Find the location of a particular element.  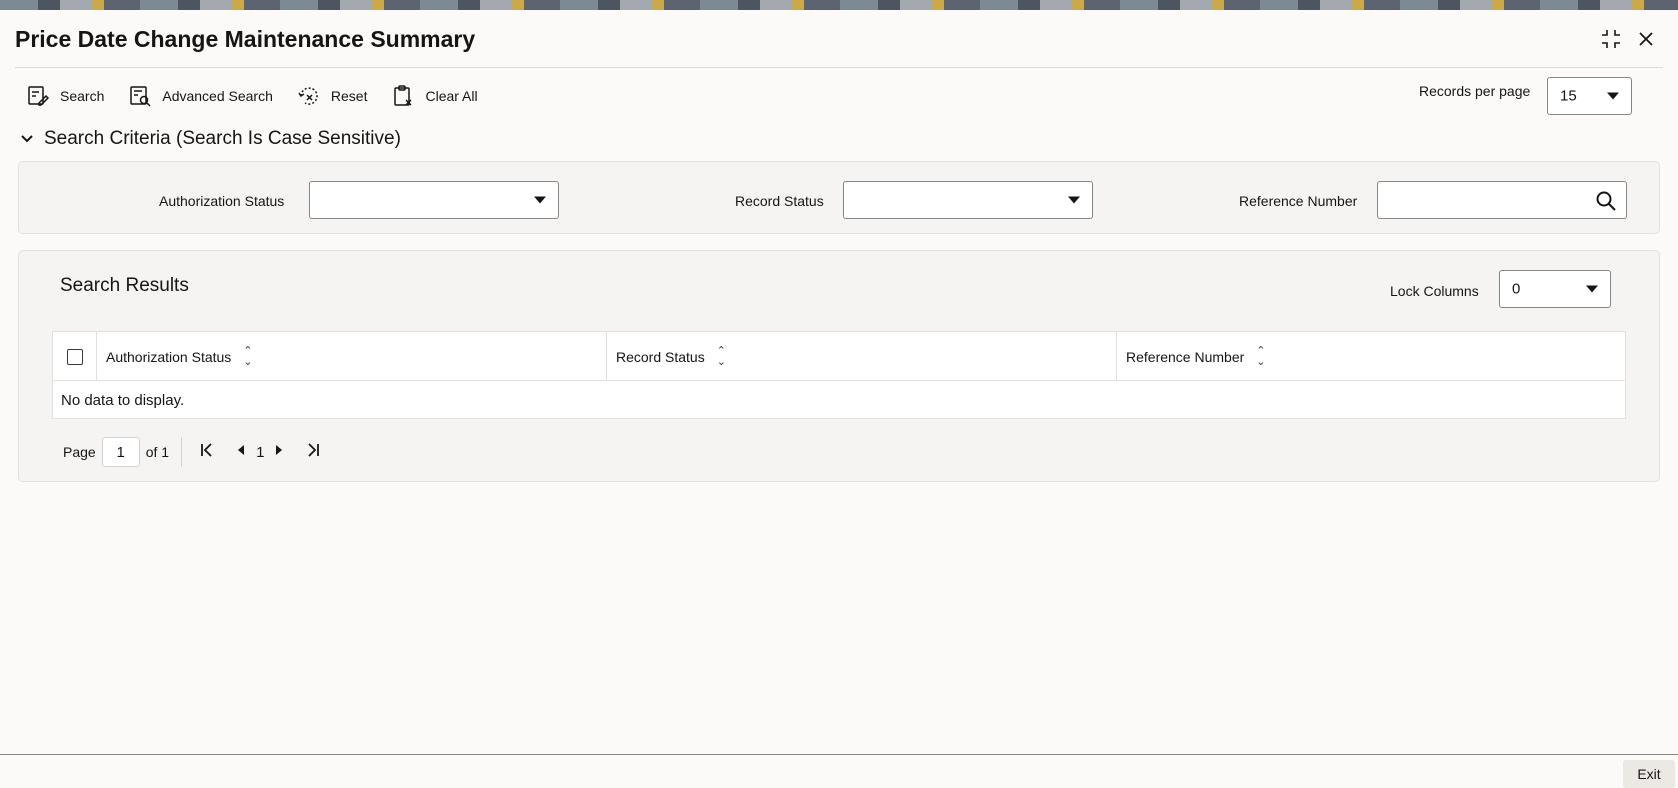

footer-divider is located at coordinates (839, 754).